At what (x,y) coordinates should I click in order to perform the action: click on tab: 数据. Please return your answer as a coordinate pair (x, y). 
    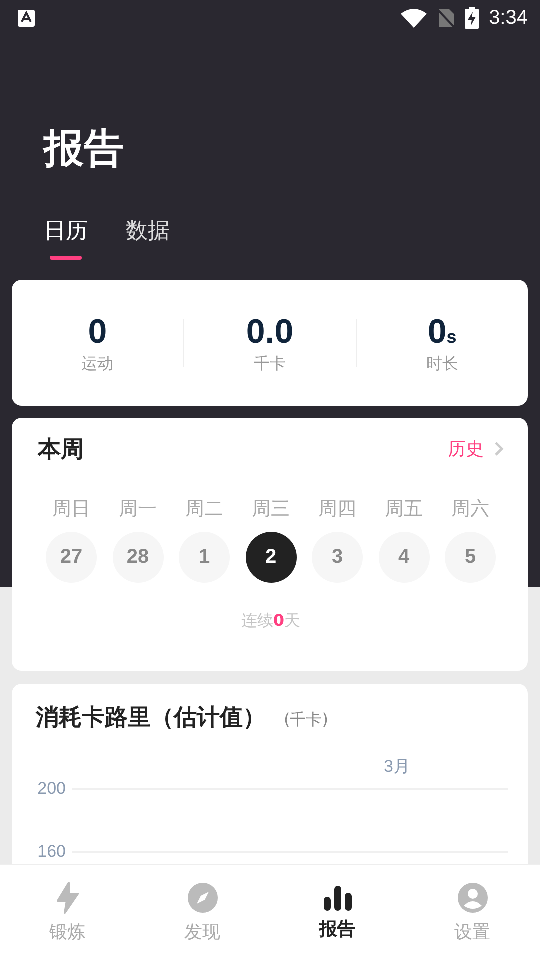
    Looking at the image, I should click on (148, 245).